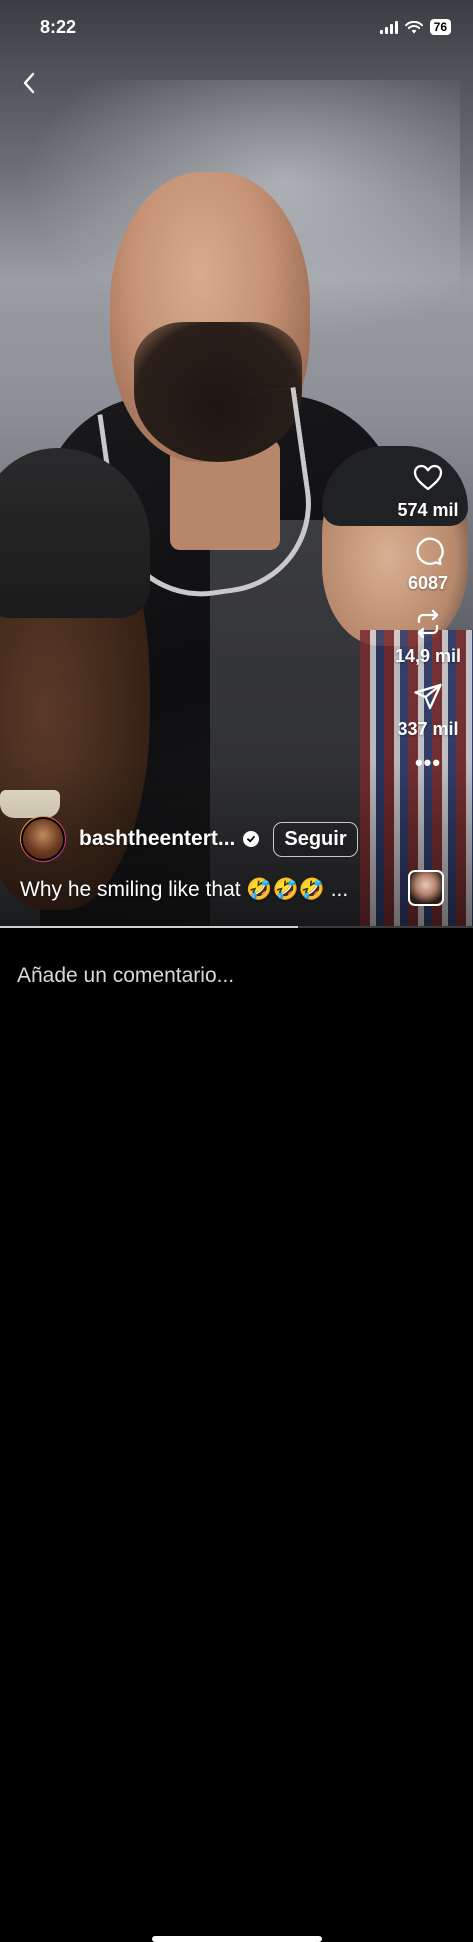  What do you see at coordinates (428, 583) in the screenshot?
I see `comment-count: 6087` at bounding box center [428, 583].